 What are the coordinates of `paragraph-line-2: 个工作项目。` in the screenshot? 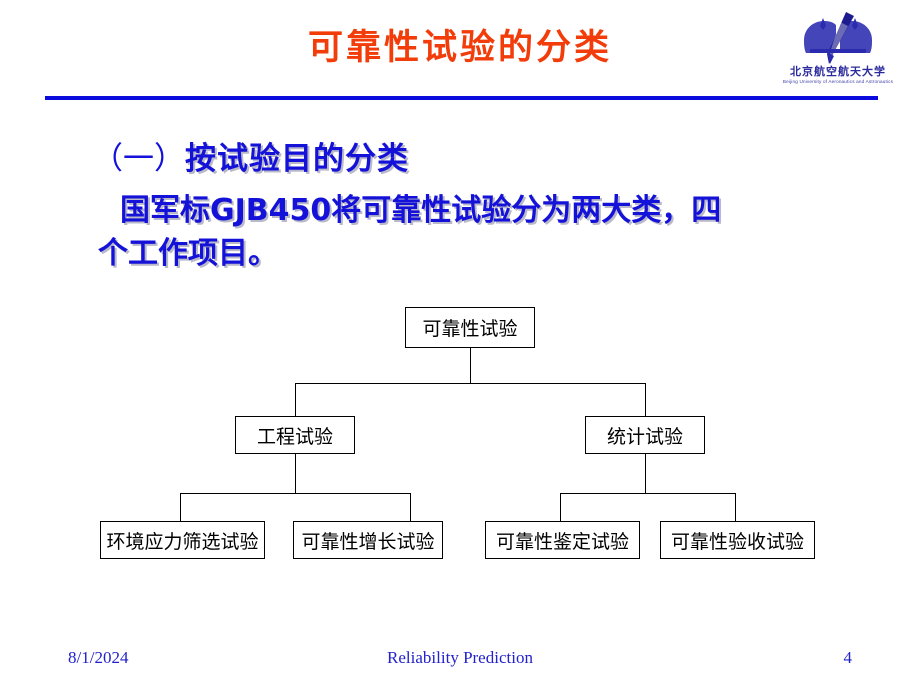 It's located at (188, 253).